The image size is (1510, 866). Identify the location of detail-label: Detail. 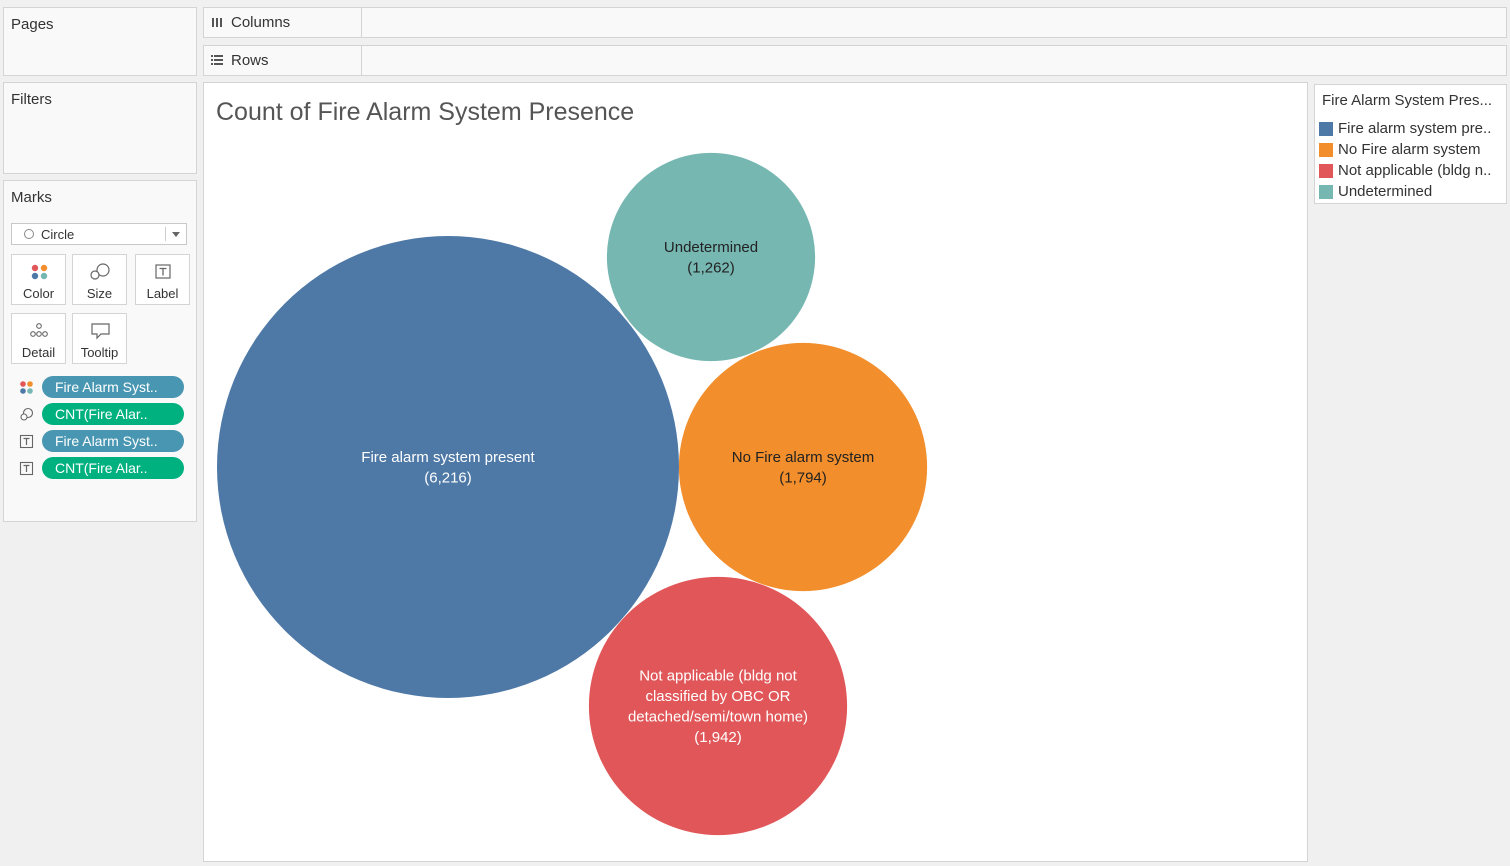
(38, 352).